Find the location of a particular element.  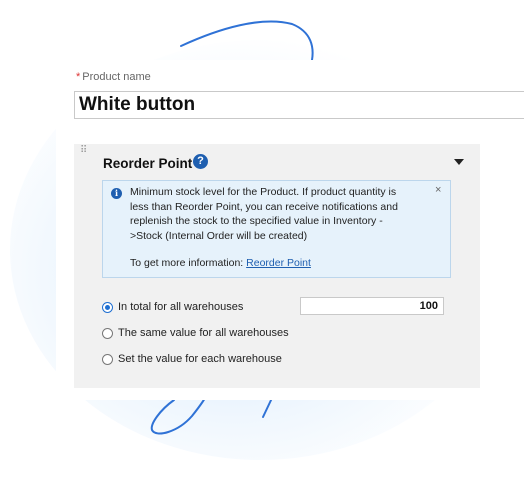

panel-title: Reorder Point is located at coordinates (148, 163).